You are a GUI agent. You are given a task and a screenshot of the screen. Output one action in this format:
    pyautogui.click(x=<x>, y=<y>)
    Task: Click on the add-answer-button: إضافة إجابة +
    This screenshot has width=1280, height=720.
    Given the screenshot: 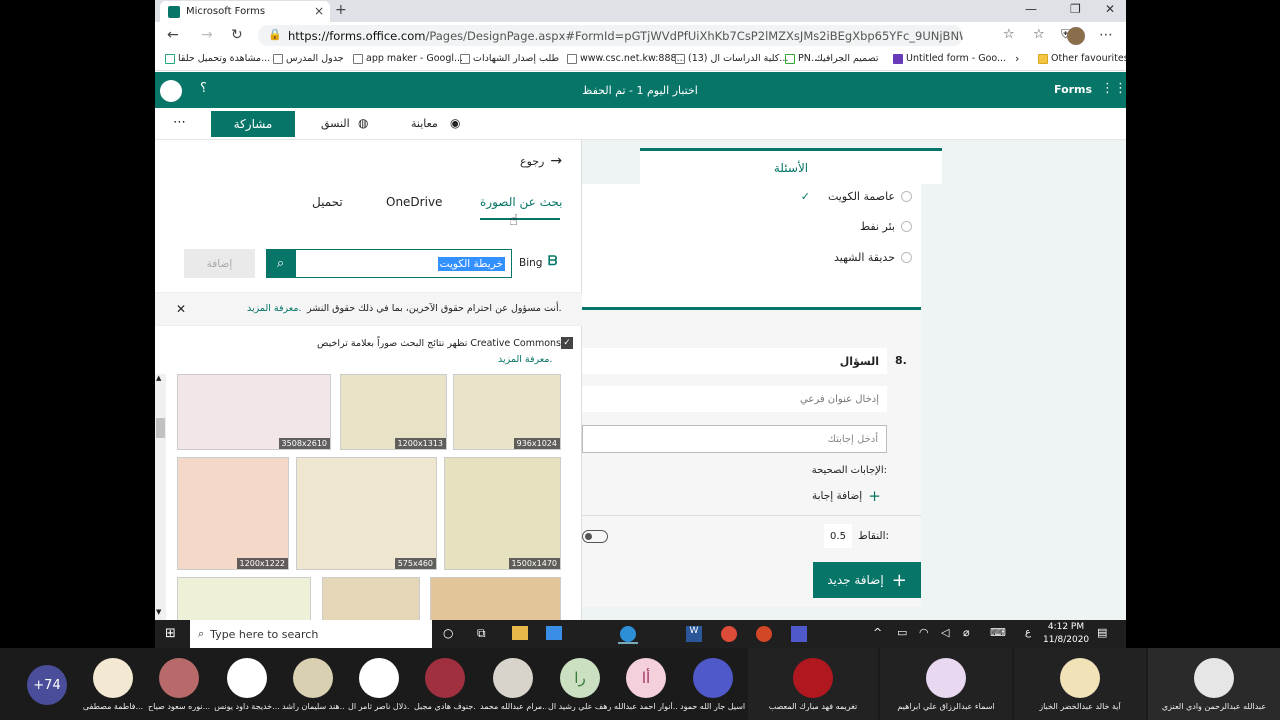 What is the action you would take?
    pyautogui.click(x=846, y=496)
    